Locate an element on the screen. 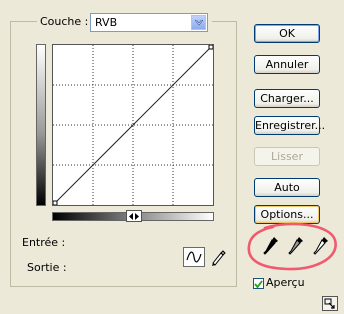  black-eyedropper-icon is located at coordinates (271, 246).